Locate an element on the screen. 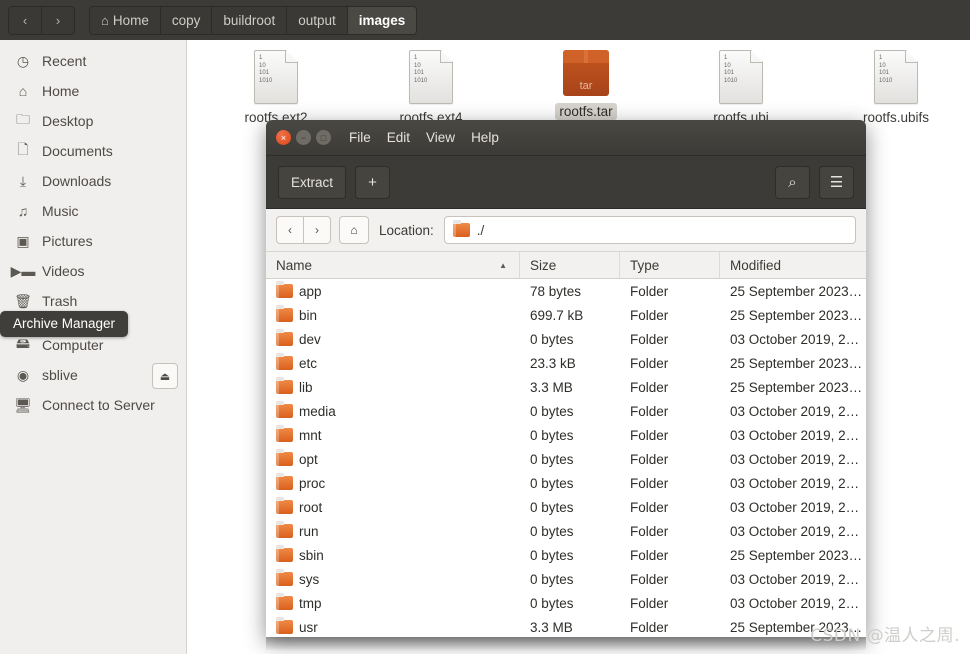 This screenshot has width=970, height=654. forward-button: › is located at coordinates (58, 20).